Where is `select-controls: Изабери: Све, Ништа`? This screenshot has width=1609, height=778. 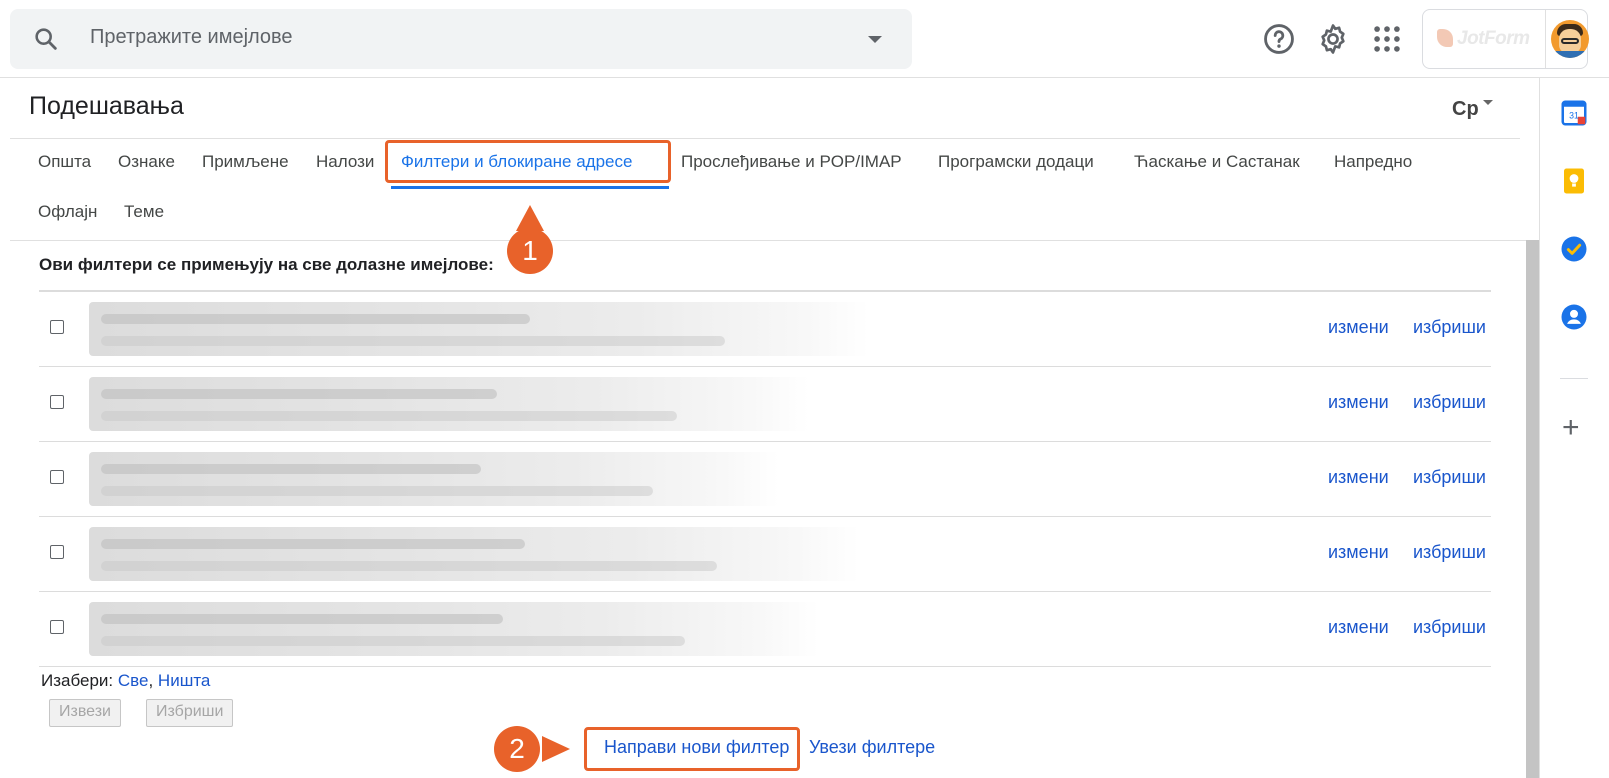
select-controls: Изабери: Све, Ништа is located at coordinates (126, 680).